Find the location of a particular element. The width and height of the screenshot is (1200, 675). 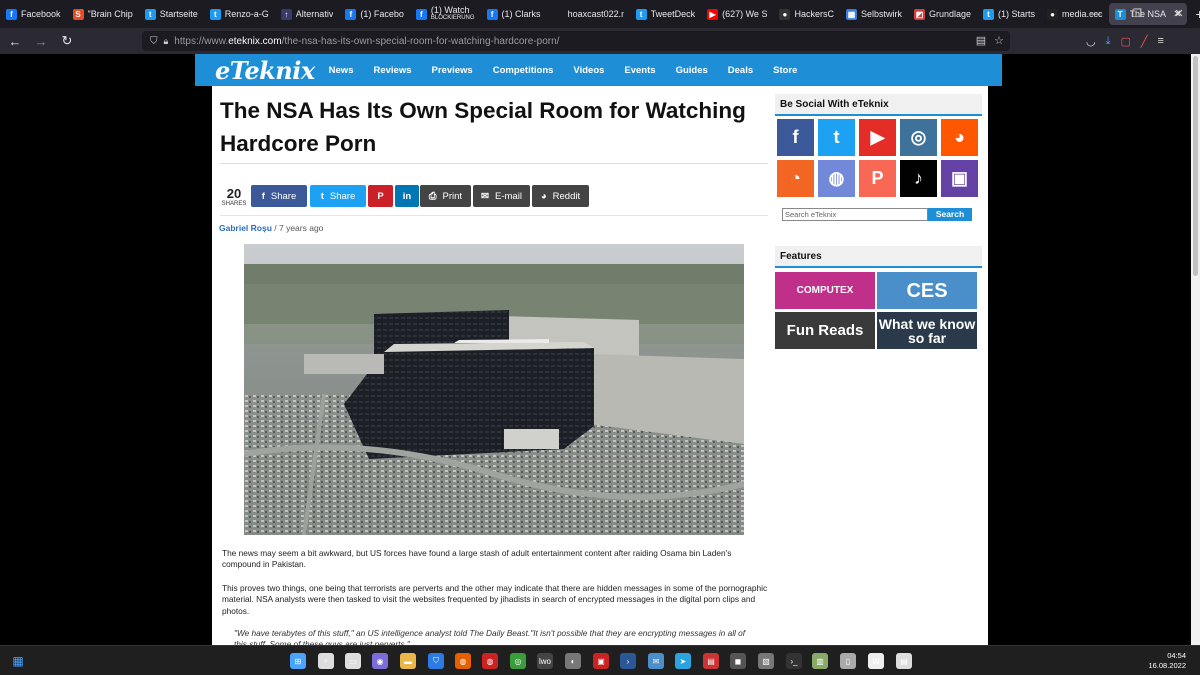

chrome-icon: ◎ is located at coordinates (518, 661).